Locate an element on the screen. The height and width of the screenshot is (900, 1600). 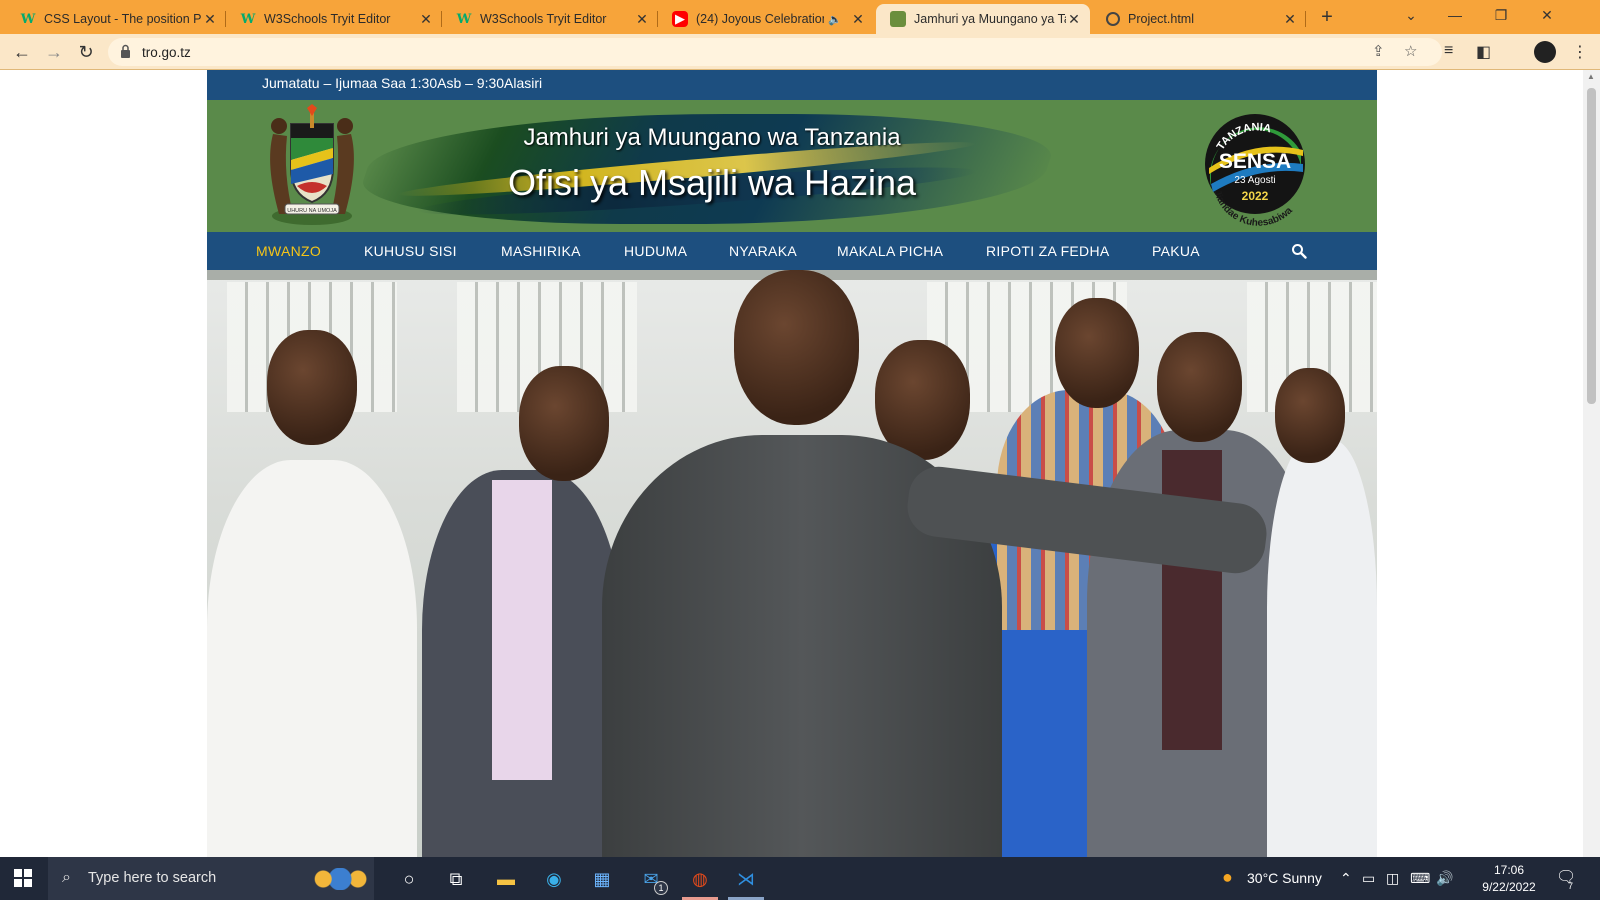
address-bar: tro.go.tz ⇪ ☆ is located at coordinates (775, 52).